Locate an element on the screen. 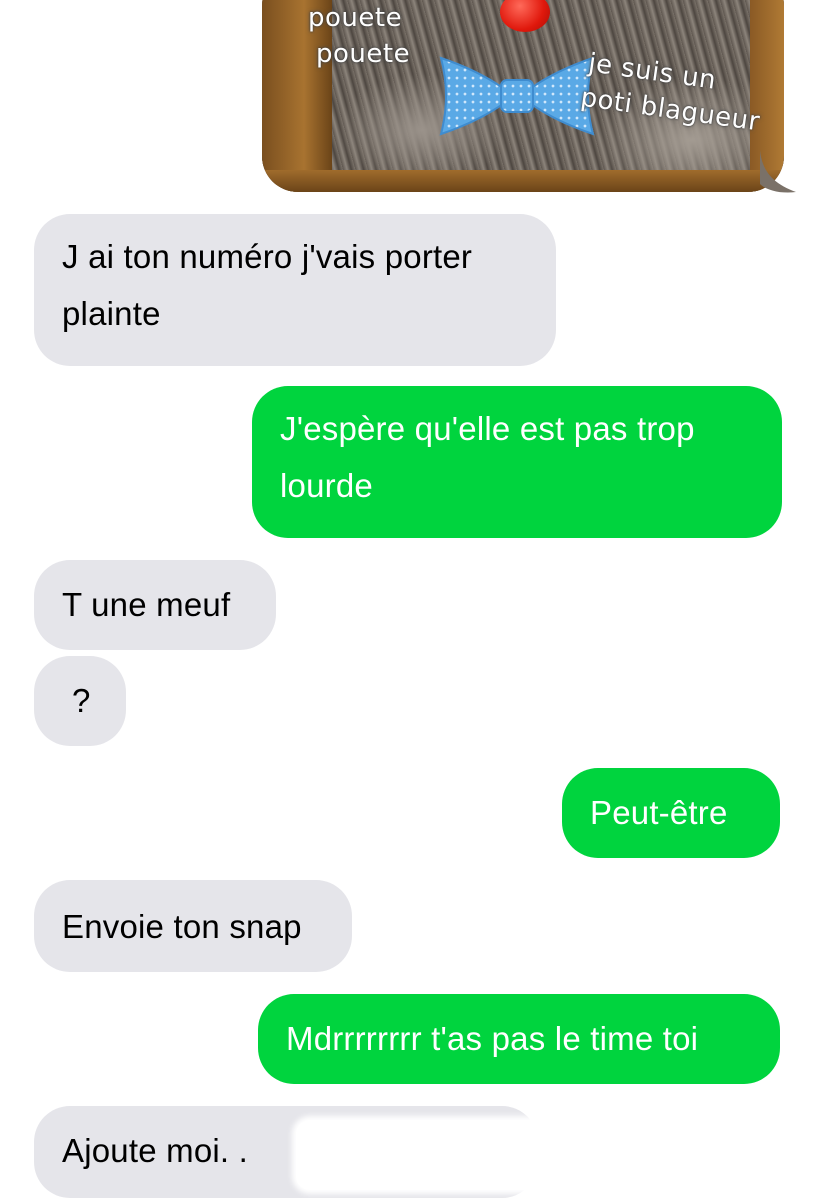 The image size is (818, 1200). message-text: T une meuf is located at coordinates (146, 604).